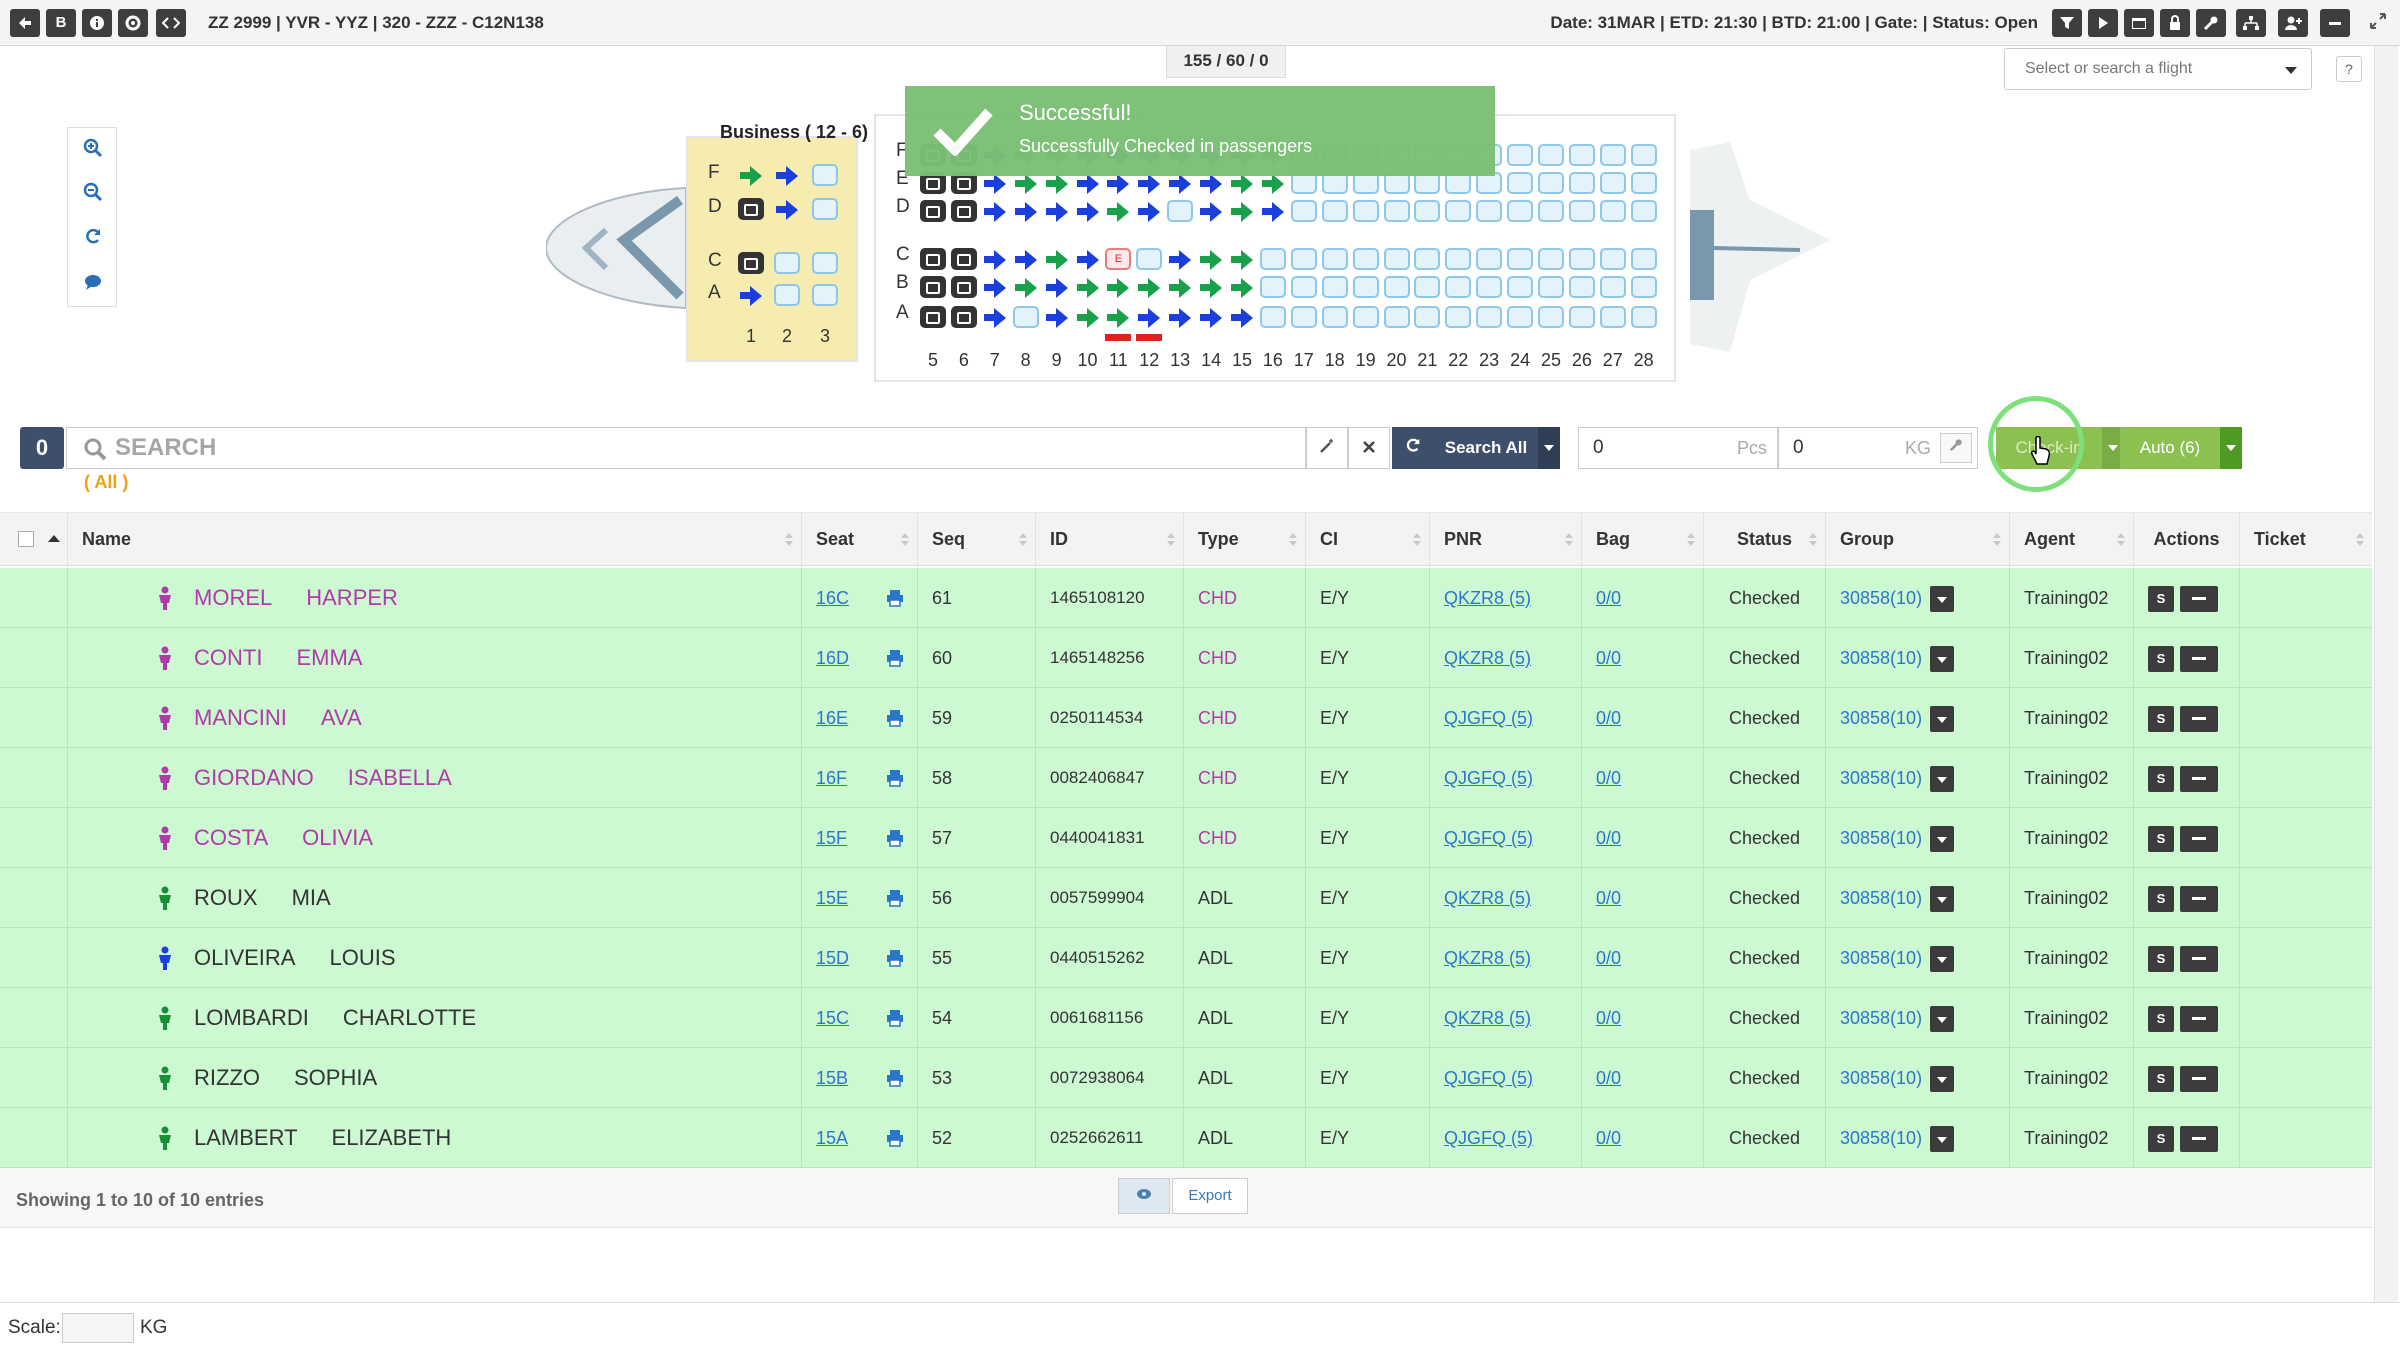 The height and width of the screenshot is (1350, 2400). I want to click on passenger-first-name: HARPER, so click(352, 598).